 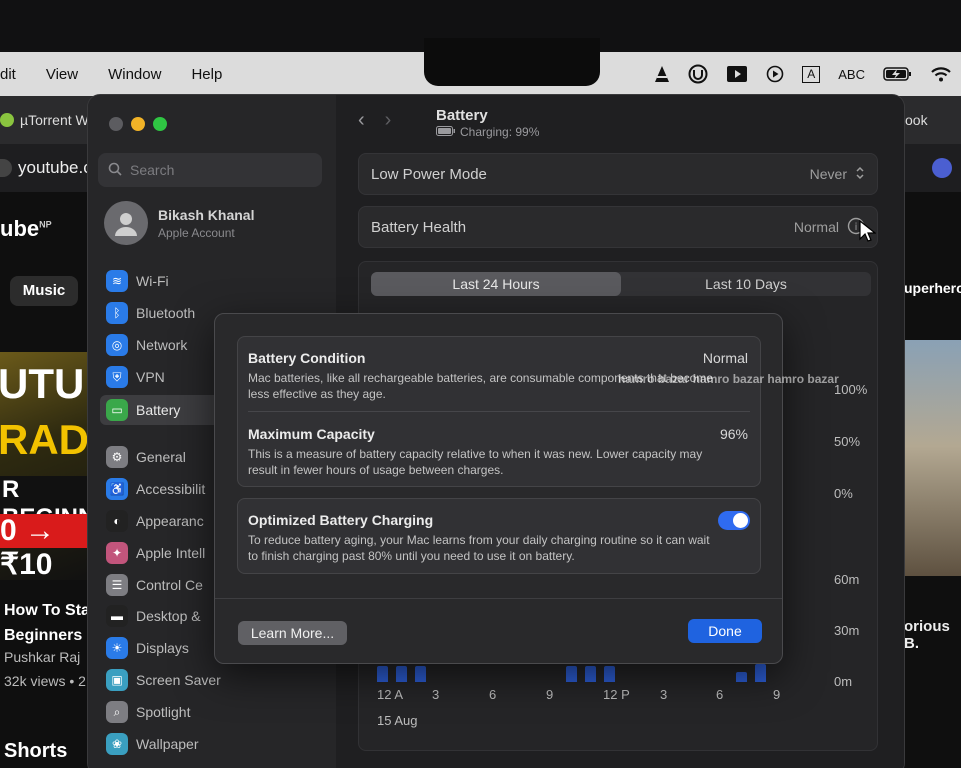 I want to click on utorrent-icon, so click(x=7, y=120).